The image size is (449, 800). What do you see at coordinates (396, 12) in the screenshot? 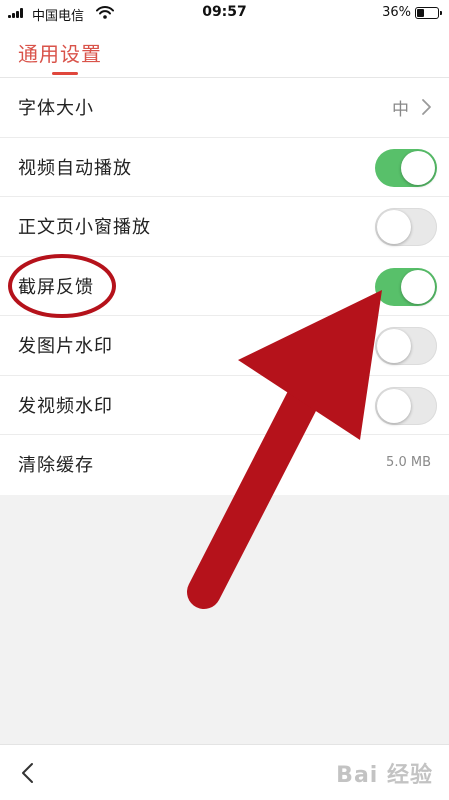
I see `battery-percentage: 36%` at bounding box center [396, 12].